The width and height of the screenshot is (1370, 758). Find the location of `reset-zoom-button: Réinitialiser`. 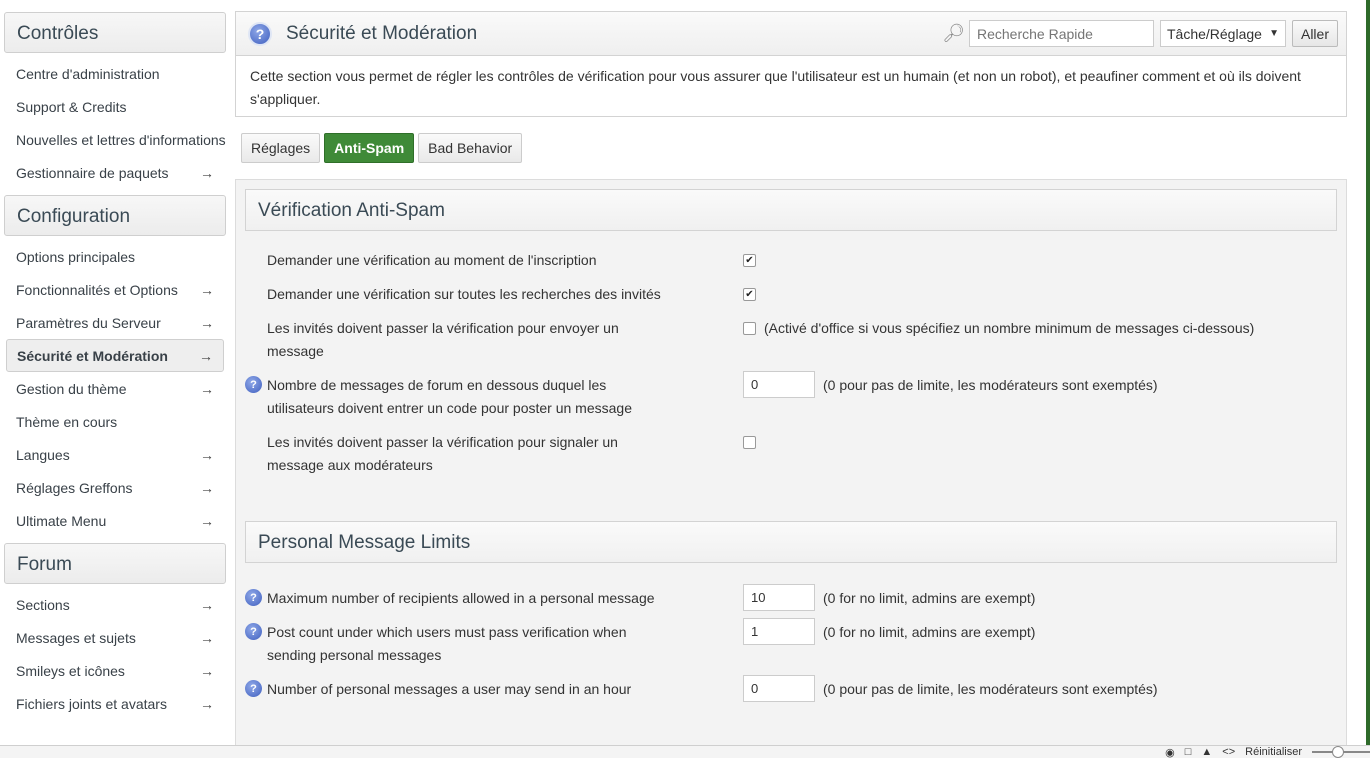

reset-zoom-button: Réinitialiser is located at coordinates (1273, 752).